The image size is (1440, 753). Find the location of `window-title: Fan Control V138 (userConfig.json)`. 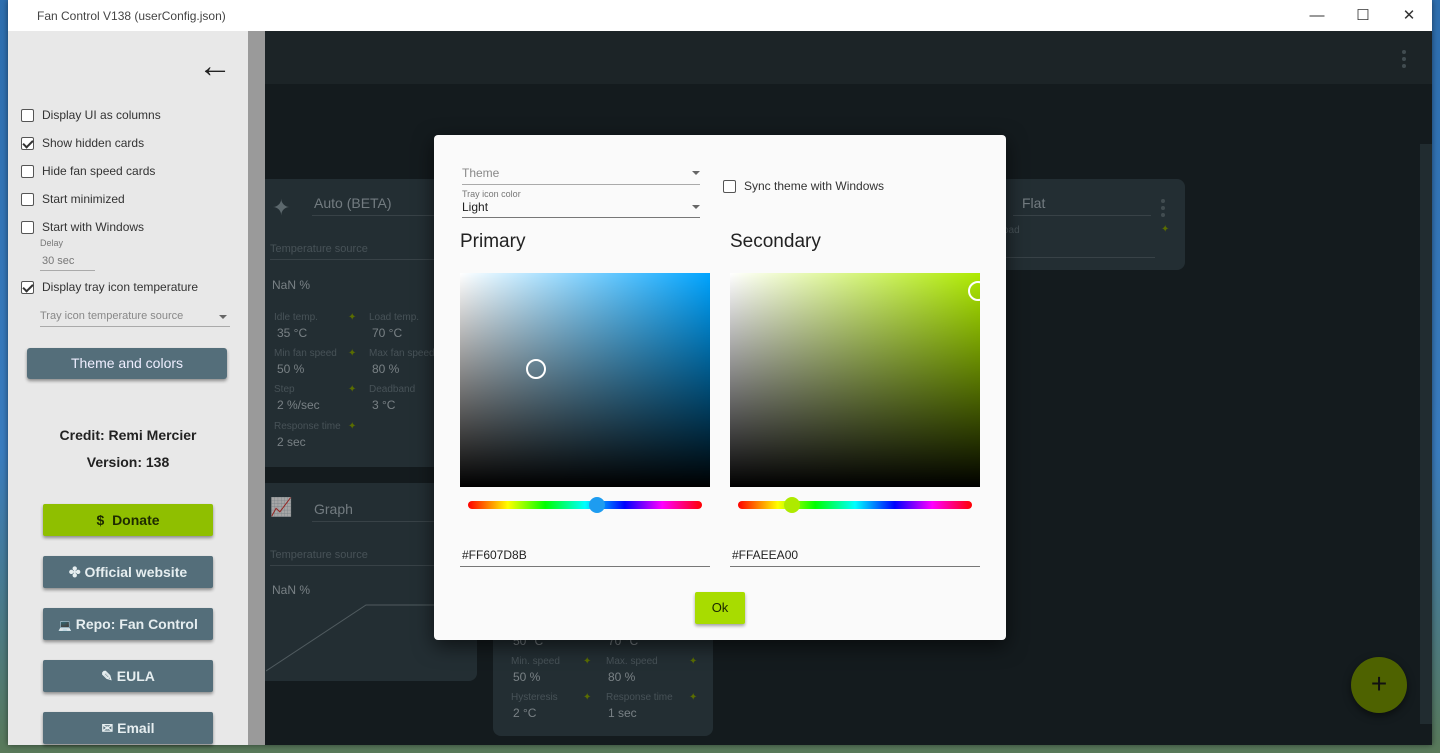

window-title: Fan Control V138 (userConfig.json) is located at coordinates (131, 16).